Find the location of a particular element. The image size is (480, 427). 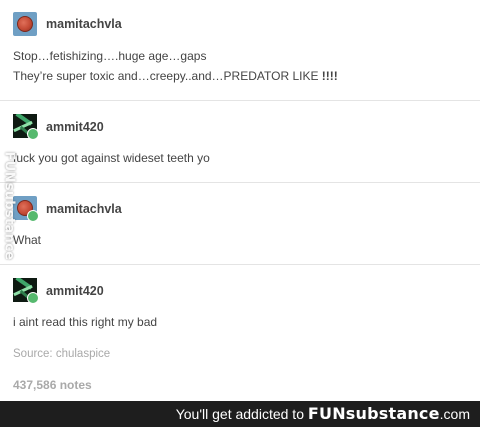

footer-domain: .com is located at coordinates (454, 414).